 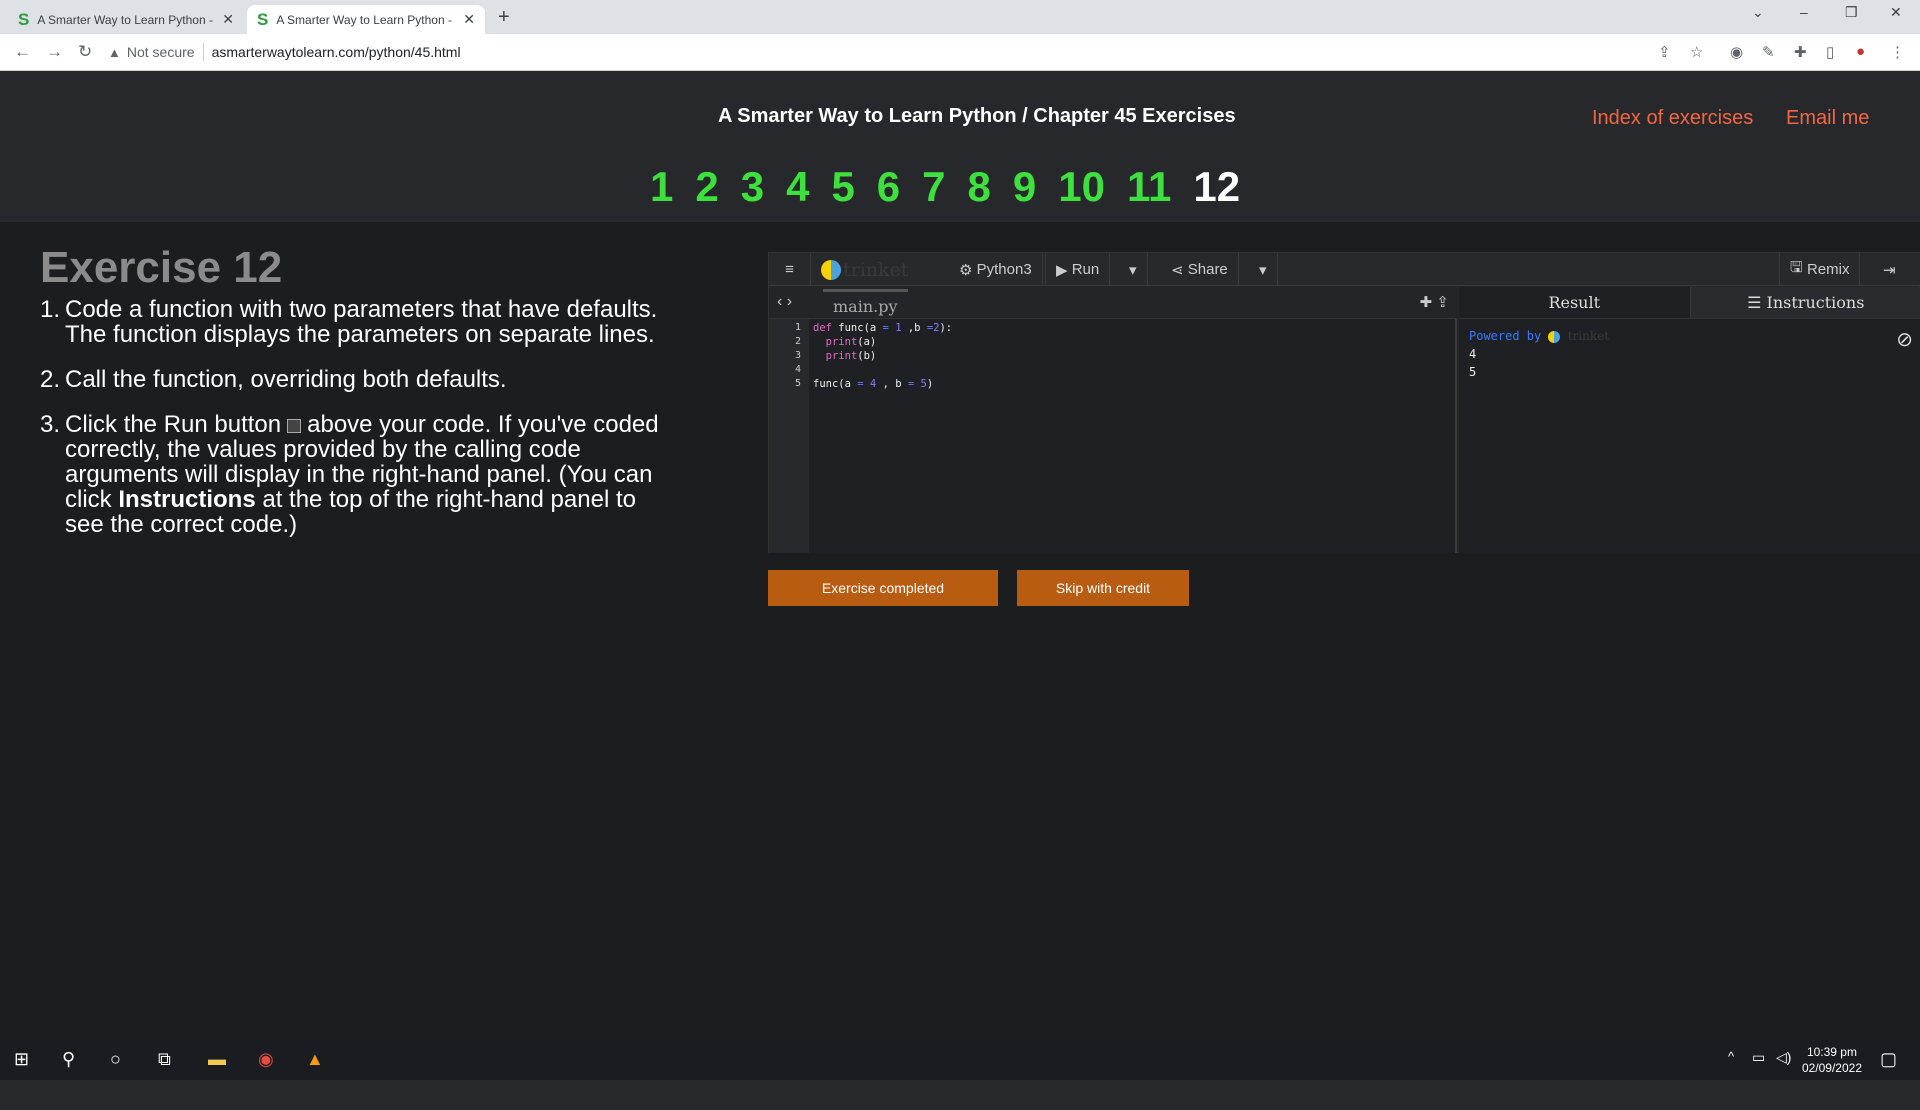 What do you see at coordinates (1426, 302) in the screenshot?
I see `add-file-icon: ✚` at bounding box center [1426, 302].